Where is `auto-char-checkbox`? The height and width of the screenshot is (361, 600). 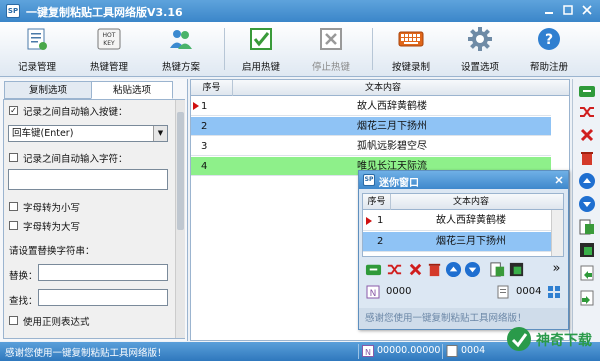 auto-char-checkbox is located at coordinates (13, 157).